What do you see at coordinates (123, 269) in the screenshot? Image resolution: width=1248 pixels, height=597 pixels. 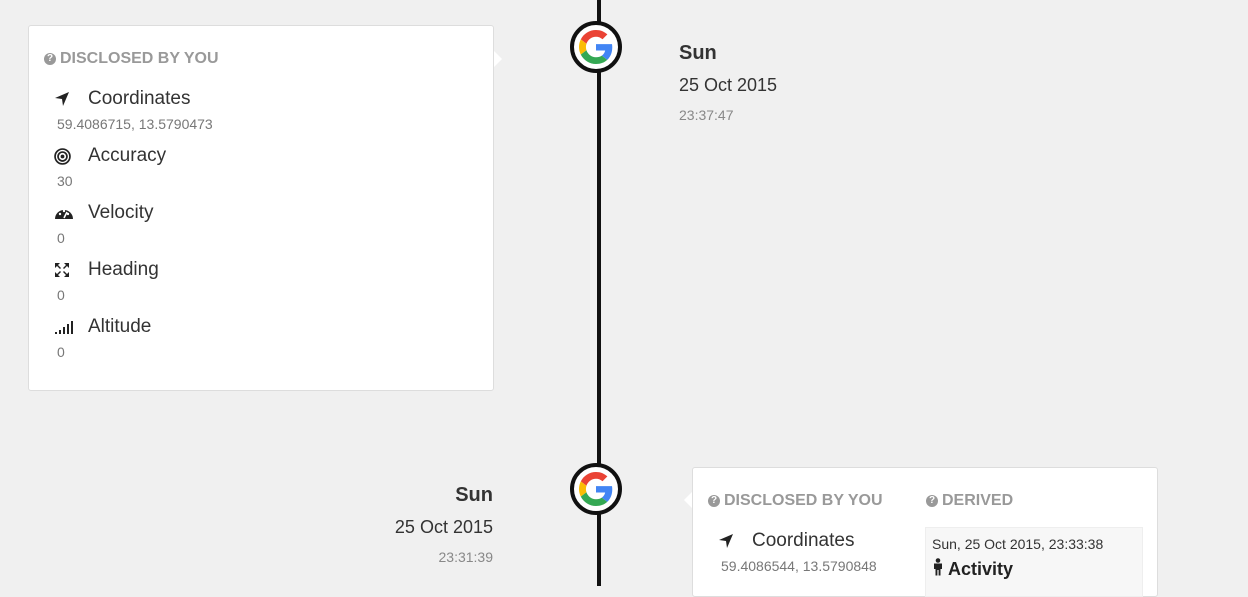 I see `item-label: Heading` at bounding box center [123, 269].